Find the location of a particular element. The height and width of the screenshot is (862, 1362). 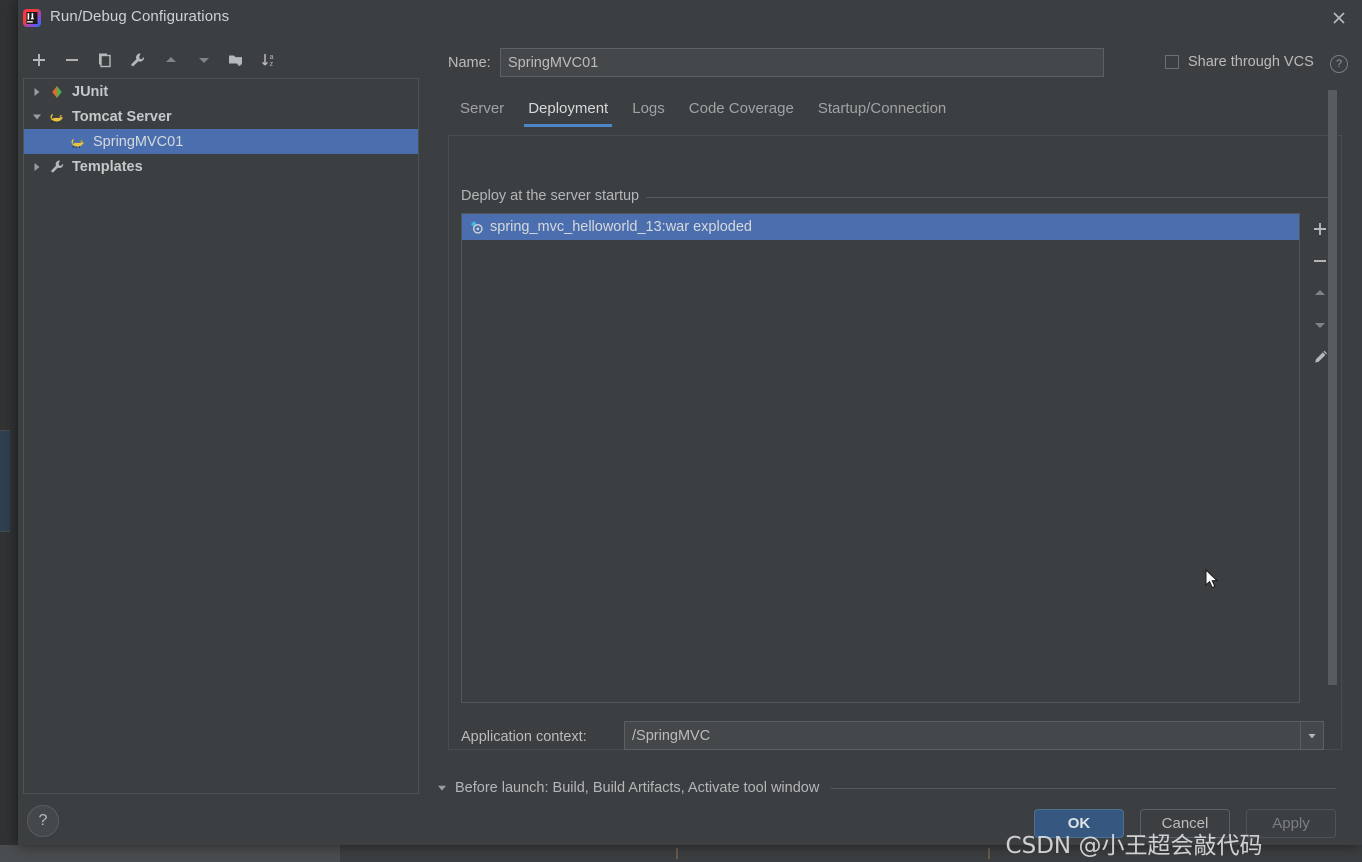

tree-item-templates: Templates is located at coordinates (221, 166).